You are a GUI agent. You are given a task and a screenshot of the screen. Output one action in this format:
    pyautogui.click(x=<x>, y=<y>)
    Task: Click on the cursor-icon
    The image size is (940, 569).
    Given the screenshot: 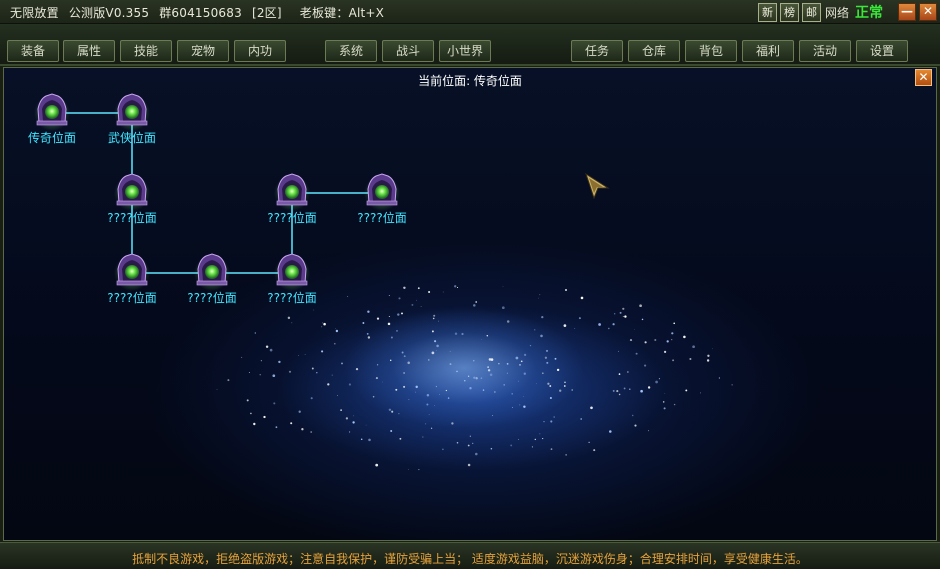 What is the action you would take?
    pyautogui.click(x=597, y=186)
    